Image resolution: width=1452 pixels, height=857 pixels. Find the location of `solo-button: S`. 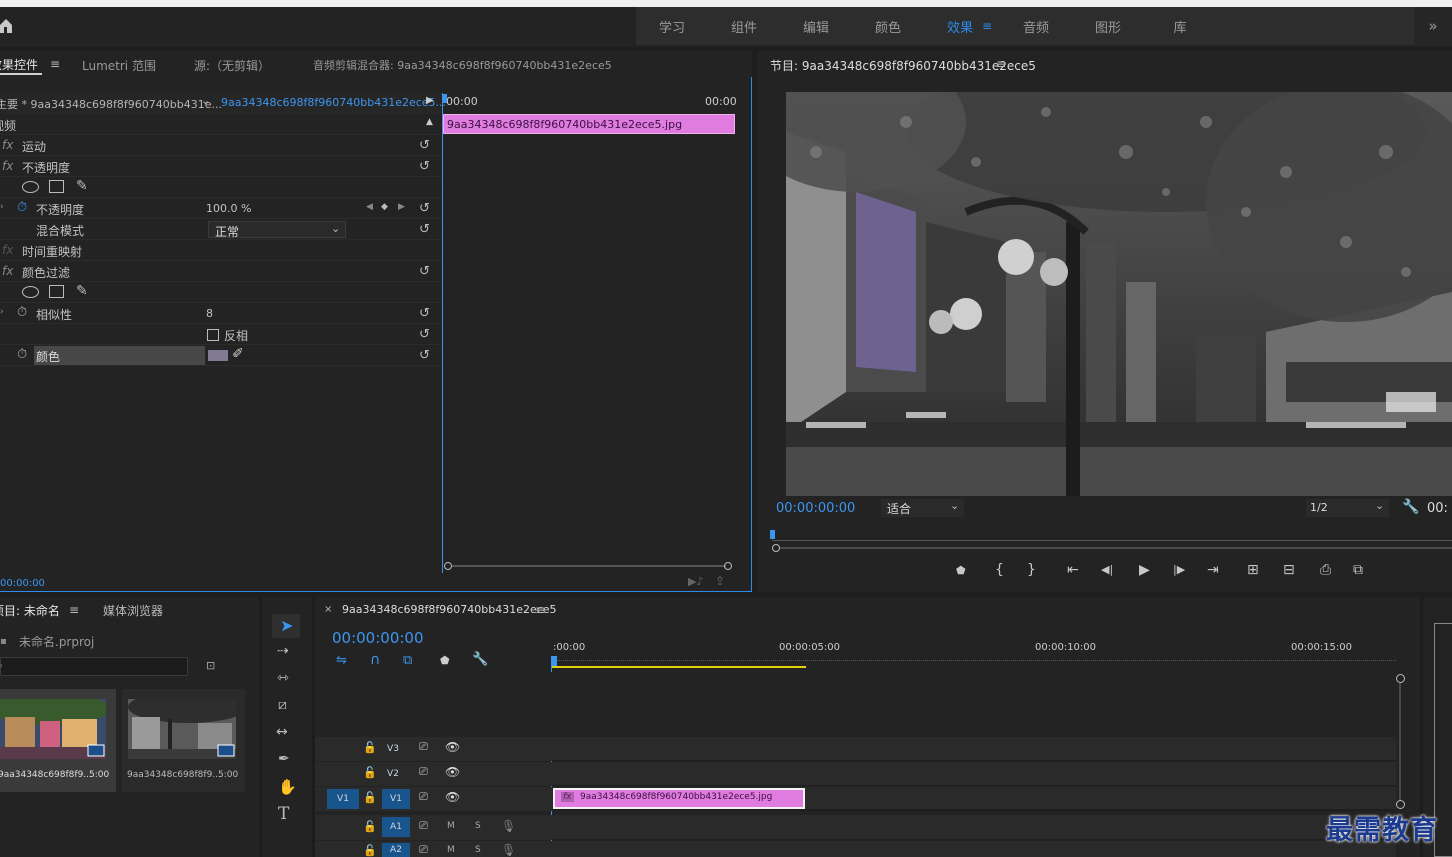

solo-button: S is located at coordinates (478, 850).